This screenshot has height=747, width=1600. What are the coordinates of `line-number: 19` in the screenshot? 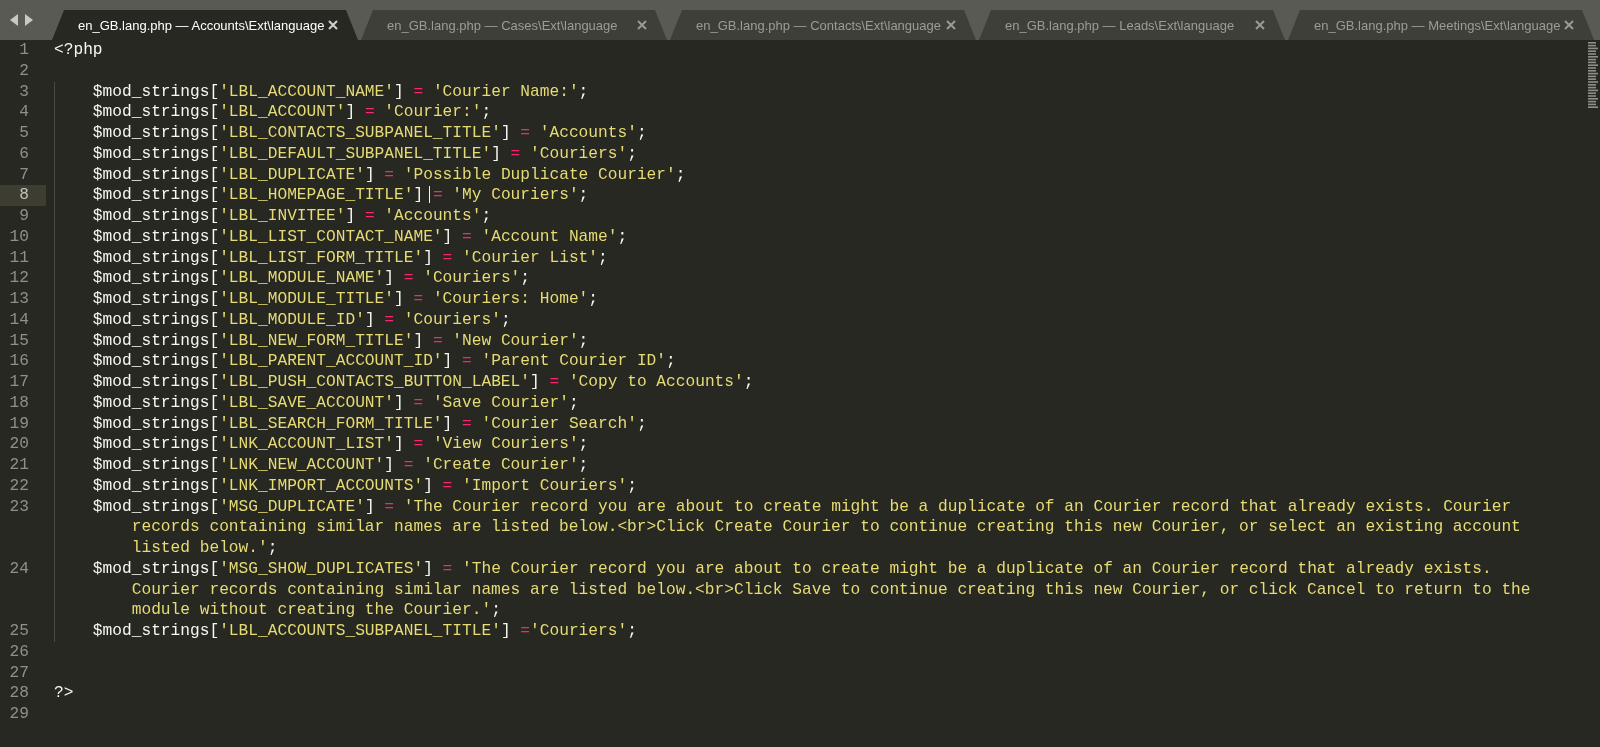 It's located at (19, 424).